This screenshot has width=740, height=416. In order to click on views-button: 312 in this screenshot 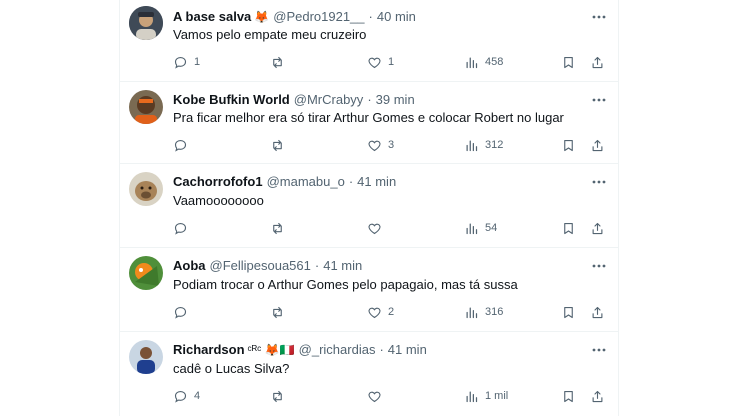, I will do `click(483, 145)`.